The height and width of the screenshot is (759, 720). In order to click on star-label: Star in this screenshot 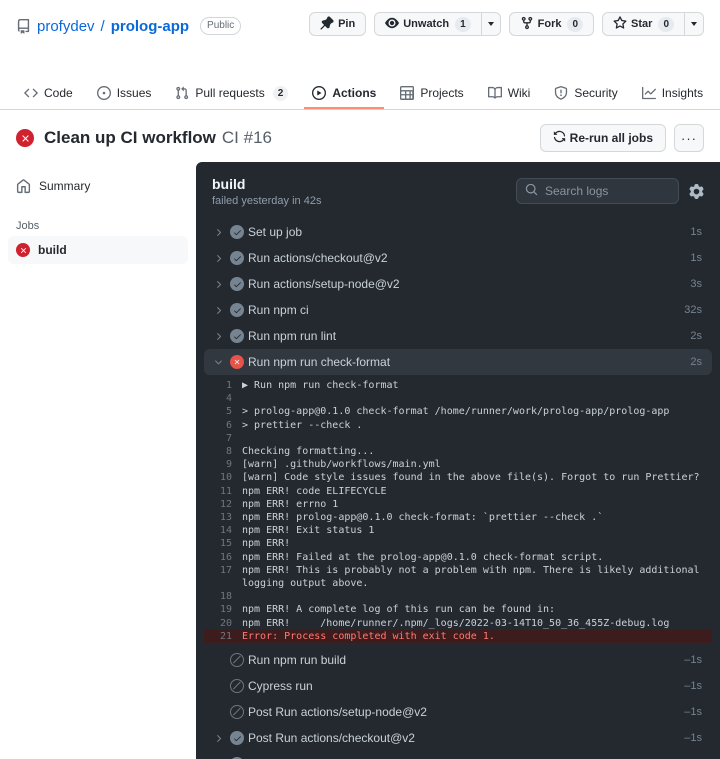, I will do `click(642, 24)`.